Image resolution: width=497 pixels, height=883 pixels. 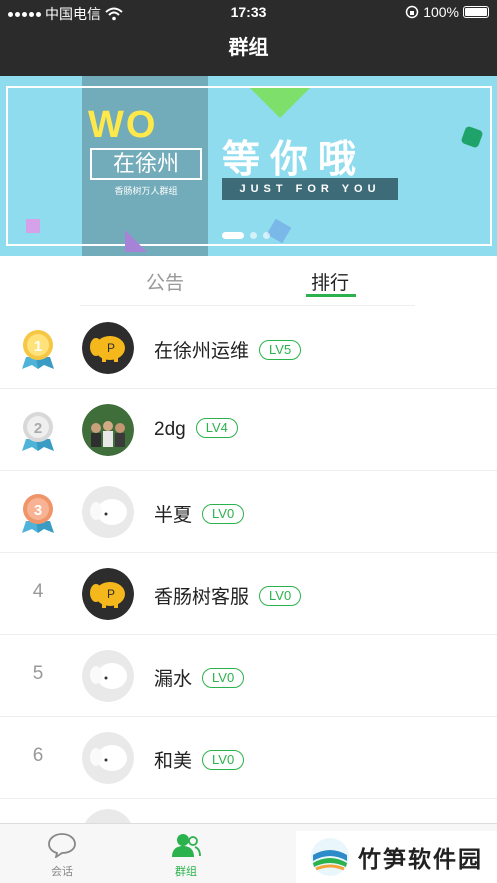 What do you see at coordinates (199, 513) in the screenshot?
I see `member-name: 半夏 LV0` at bounding box center [199, 513].